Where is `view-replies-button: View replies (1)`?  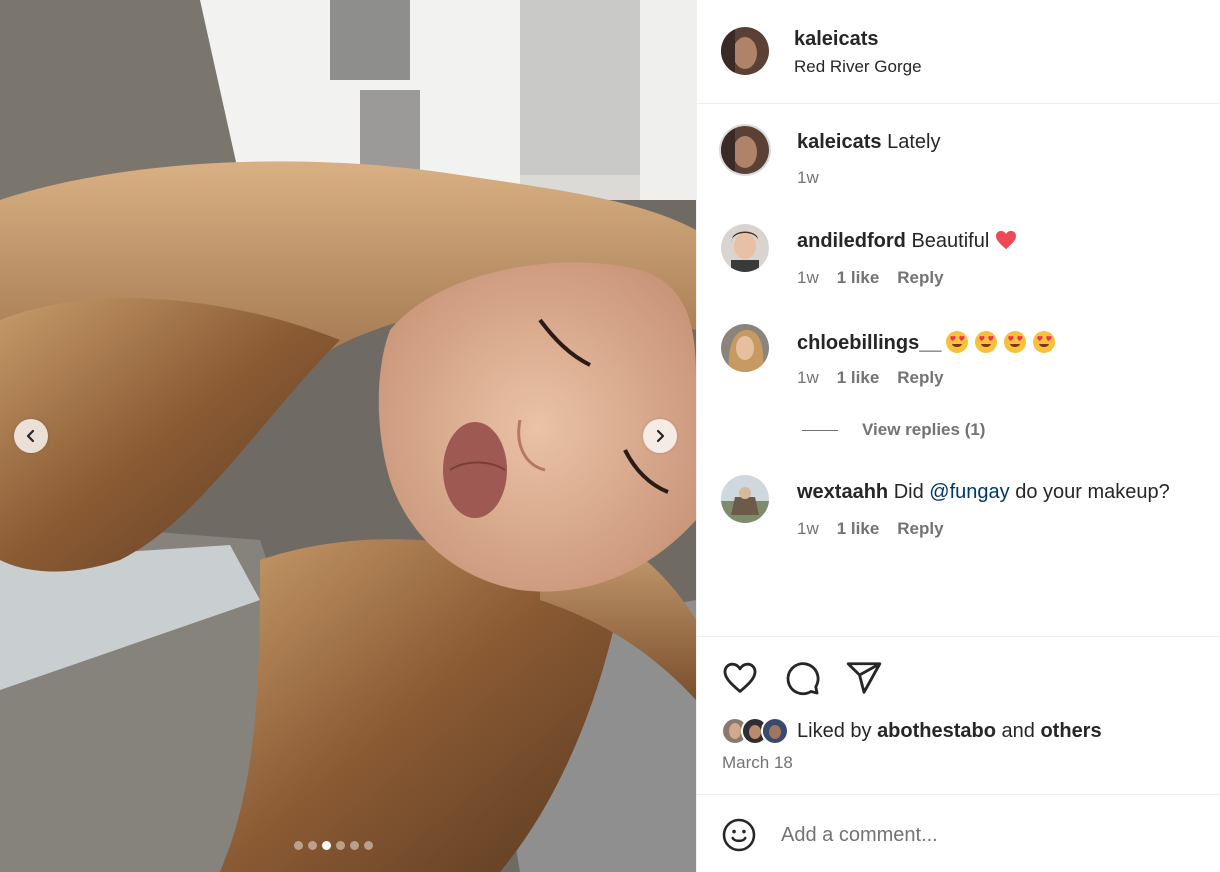
view-replies-button: View replies (1) is located at coordinates (893, 430).